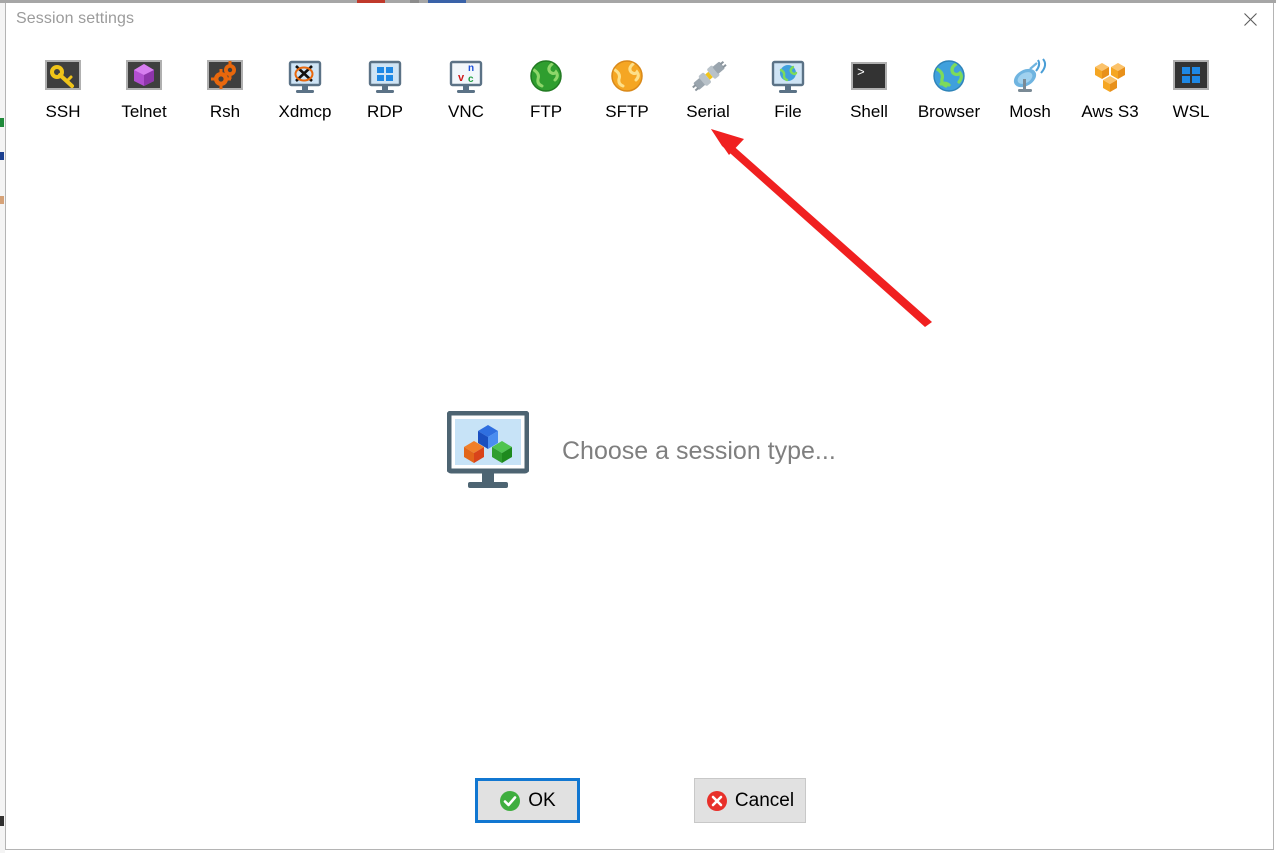 This screenshot has width=1276, height=853. I want to click on key-icon, so click(63, 75).